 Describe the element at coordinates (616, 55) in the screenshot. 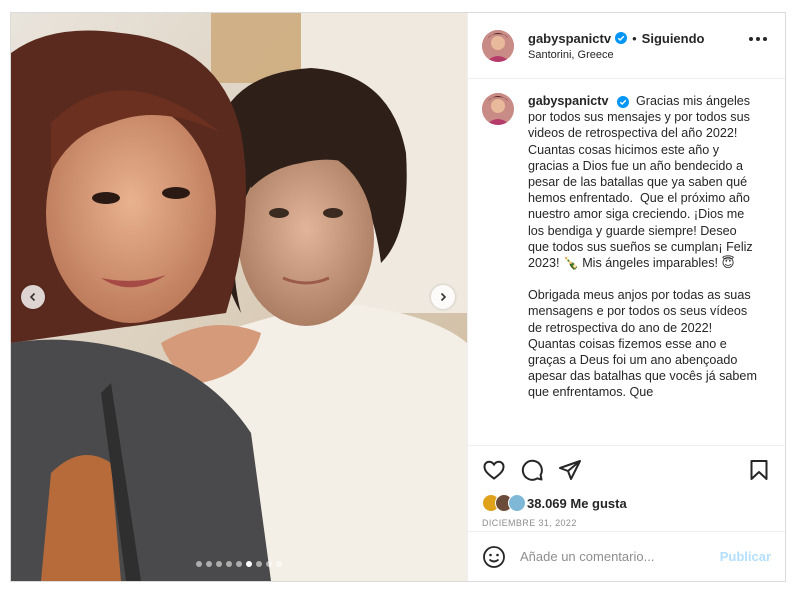

I see `location-link: Santorini, Greece` at that location.